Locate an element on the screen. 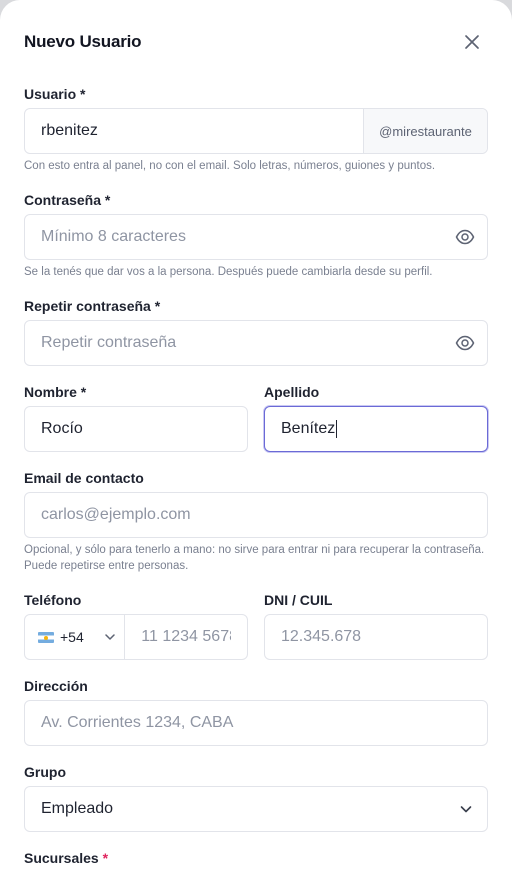 This screenshot has height=880, width=512. username-value: rbenitez is located at coordinates (69, 130).